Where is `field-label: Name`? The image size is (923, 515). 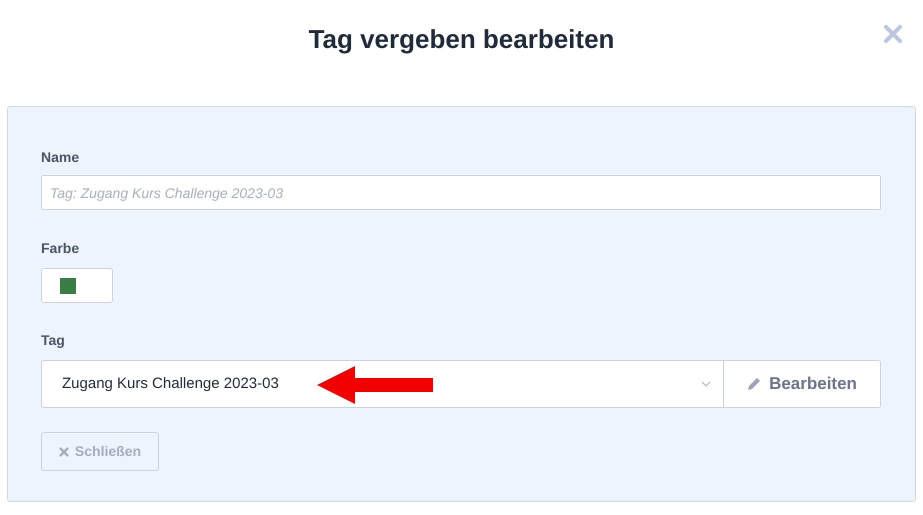 field-label: Name is located at coordinates (60, 157).